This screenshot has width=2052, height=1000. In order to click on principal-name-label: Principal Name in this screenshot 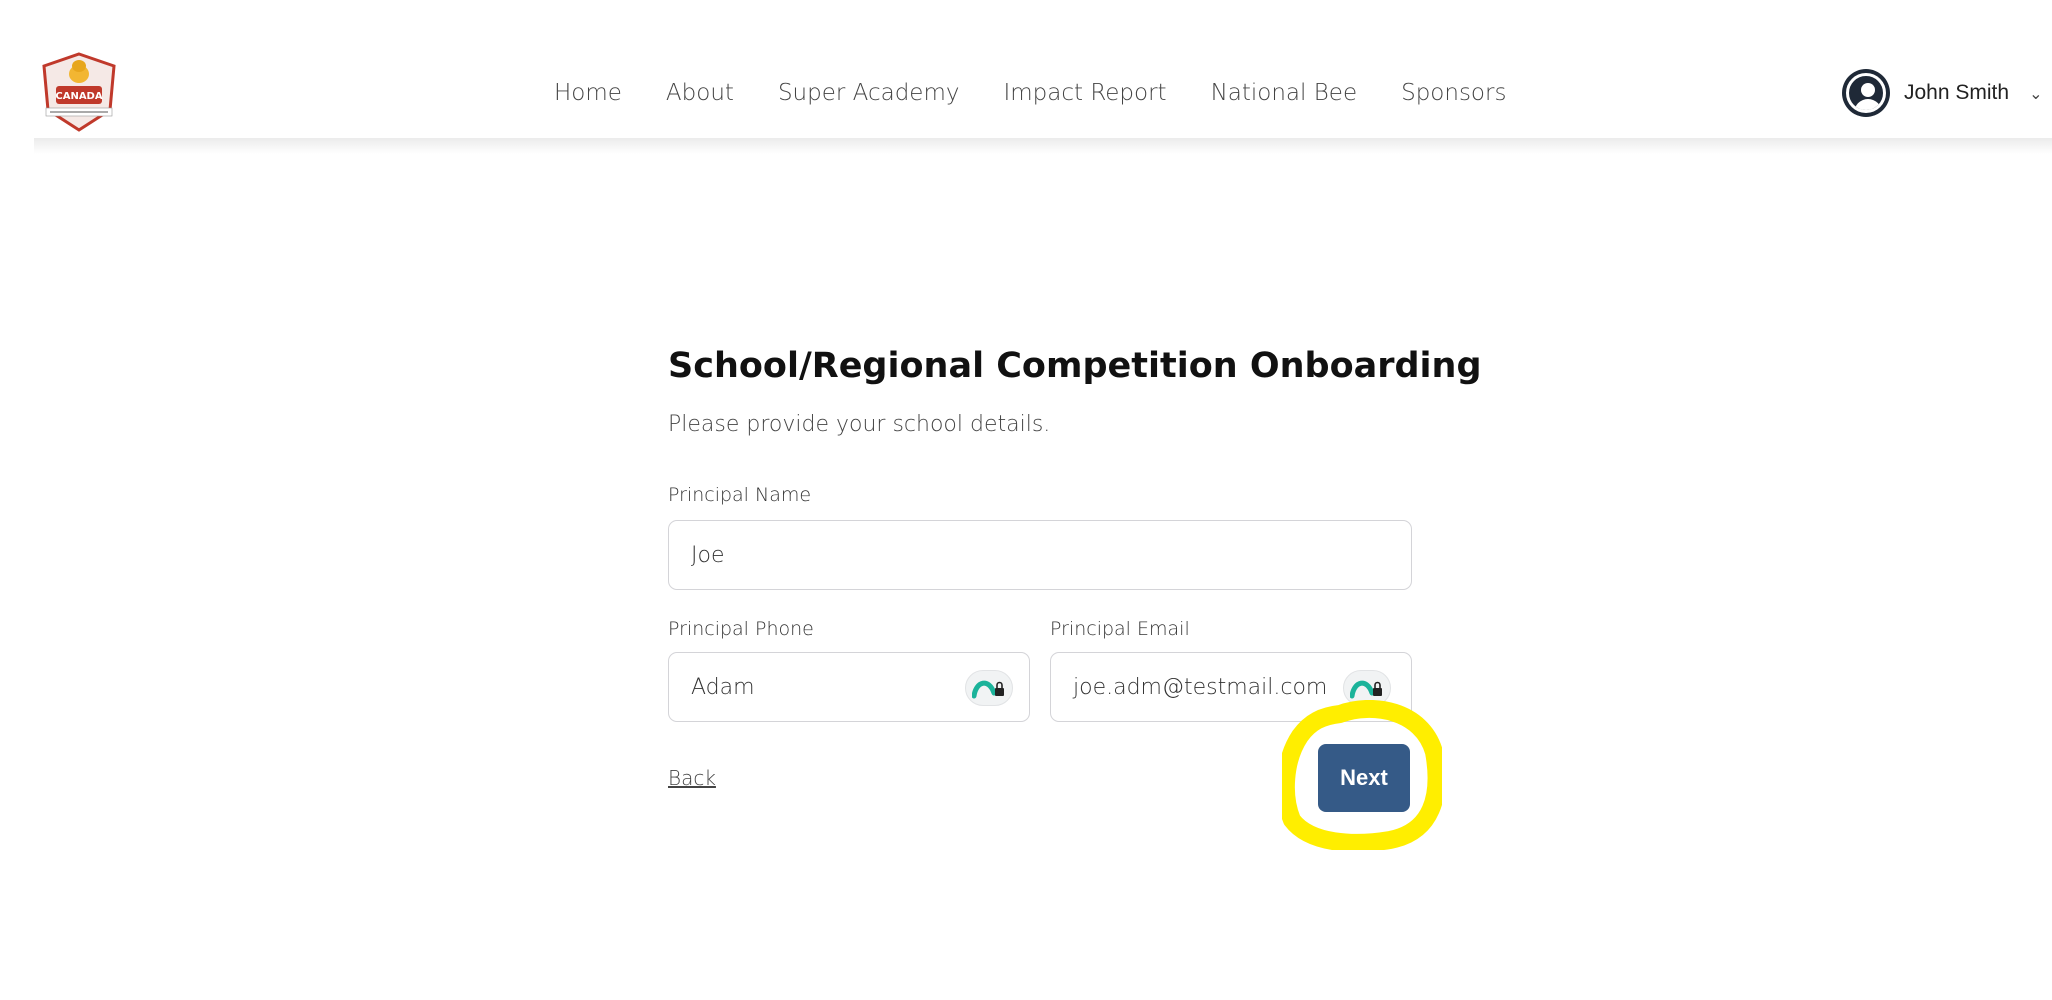, I will do `click(740, 495)`.